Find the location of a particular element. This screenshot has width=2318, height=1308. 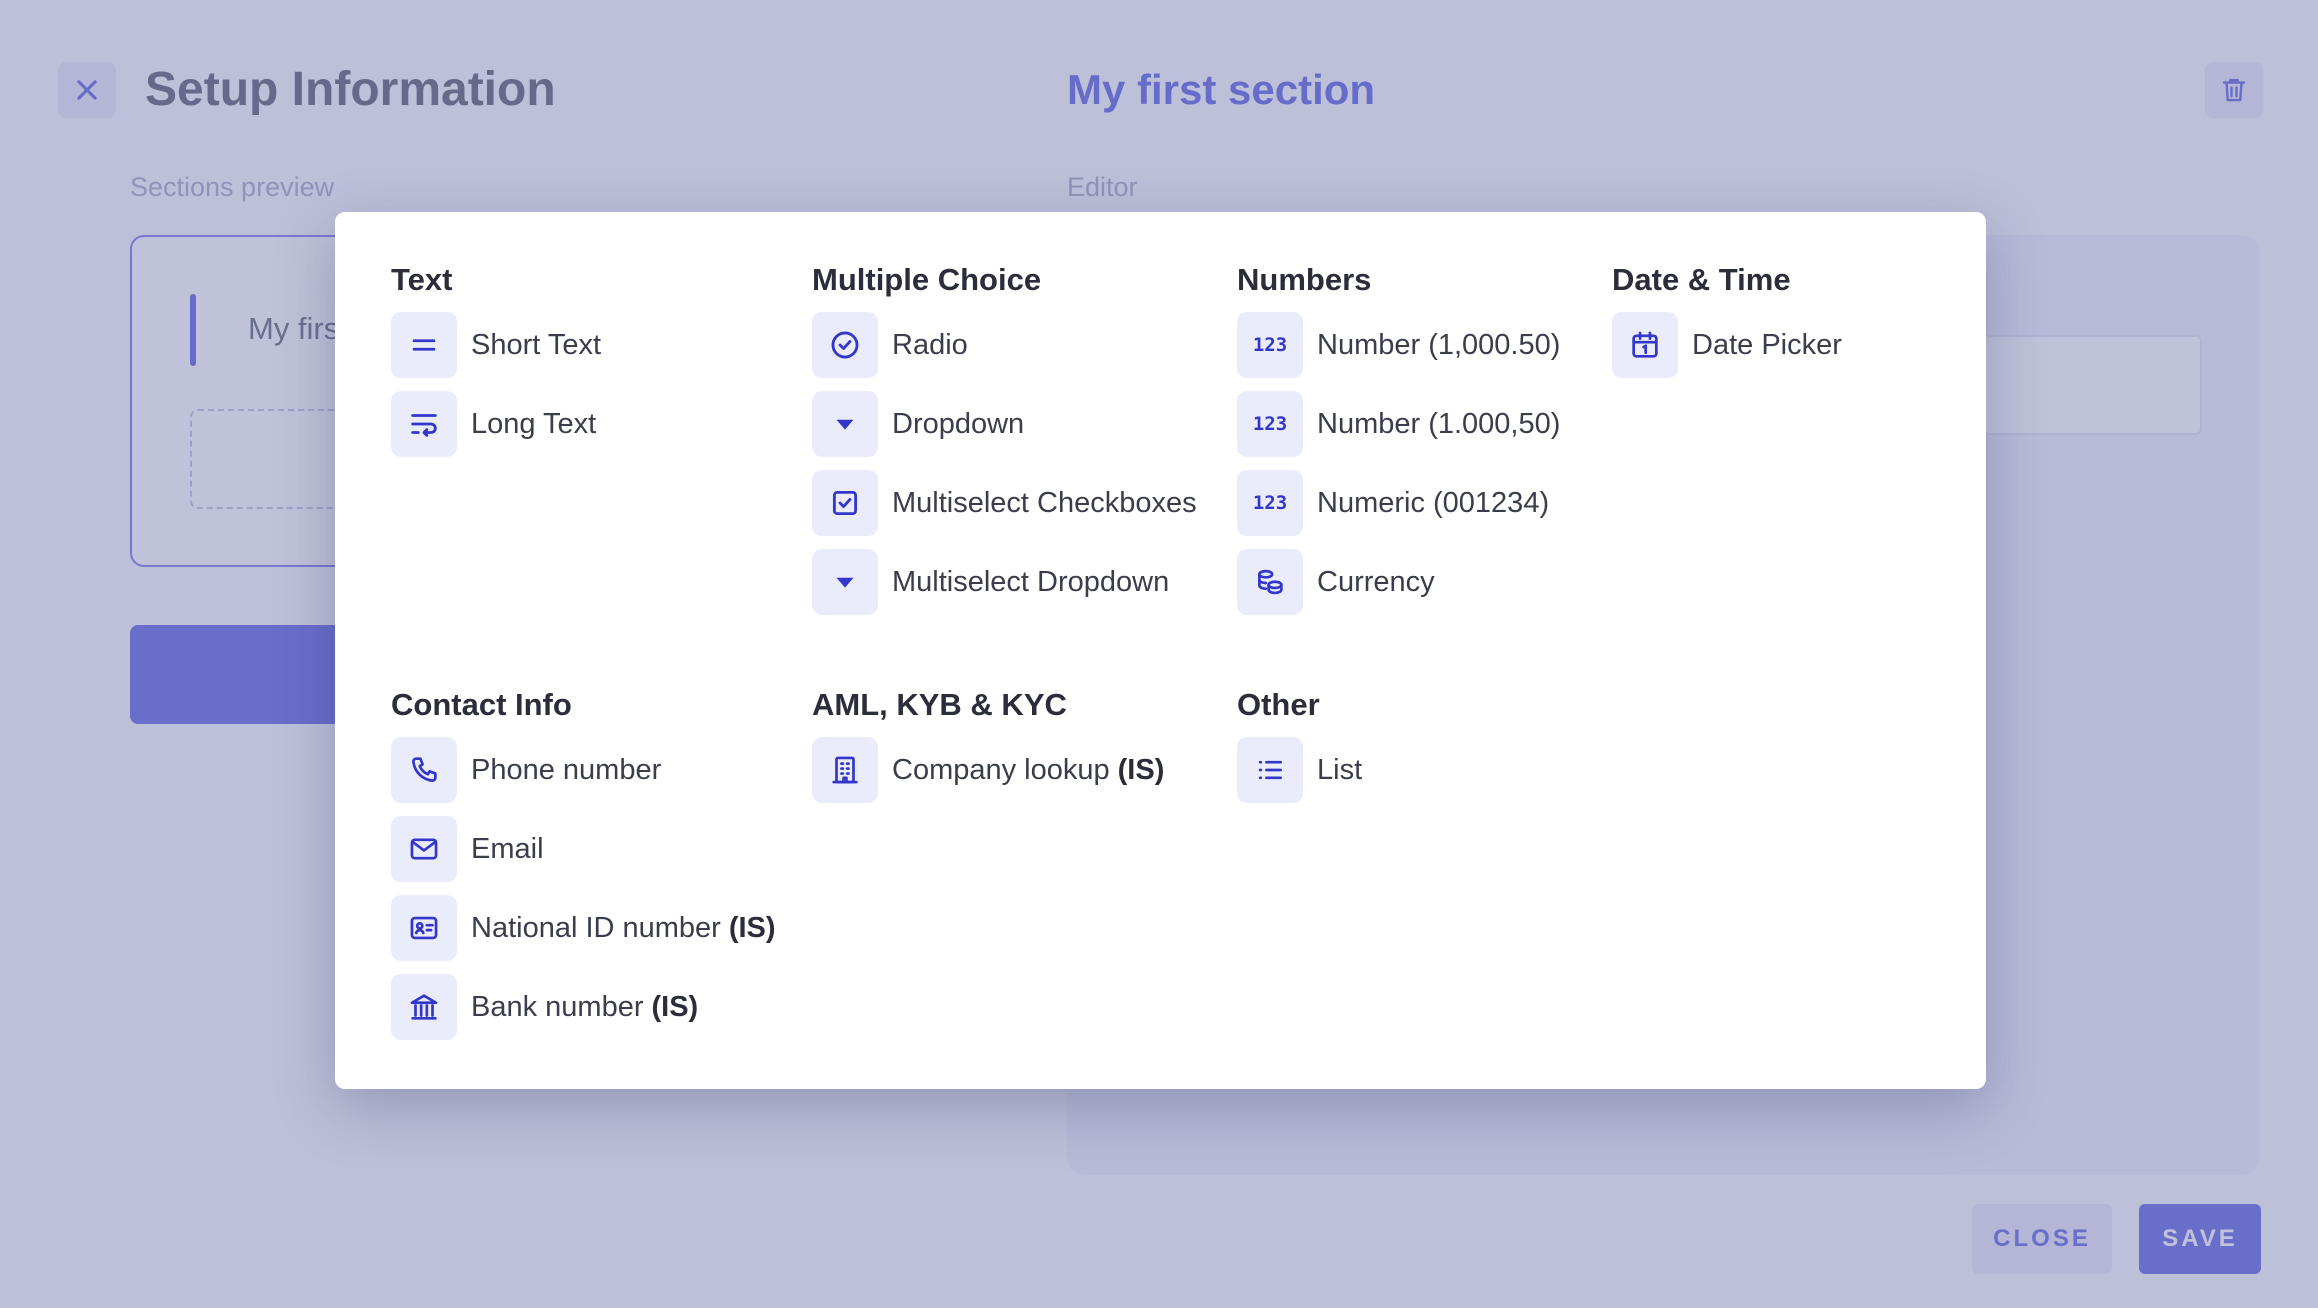

field-label: Email is located at coordinates (507, 848).